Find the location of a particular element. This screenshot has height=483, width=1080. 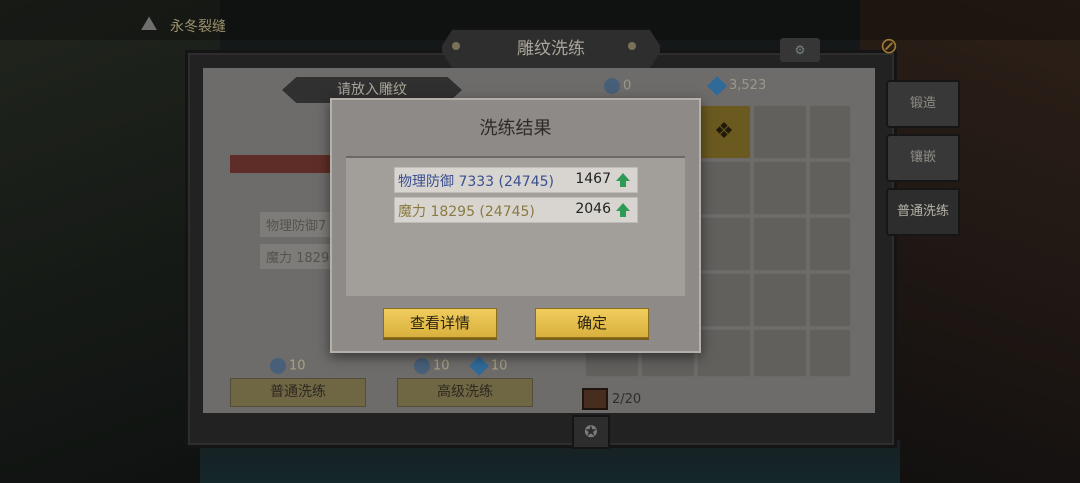

result-row: 魔力 18295 (24745) 2046 is located at coordinates (516, 210).